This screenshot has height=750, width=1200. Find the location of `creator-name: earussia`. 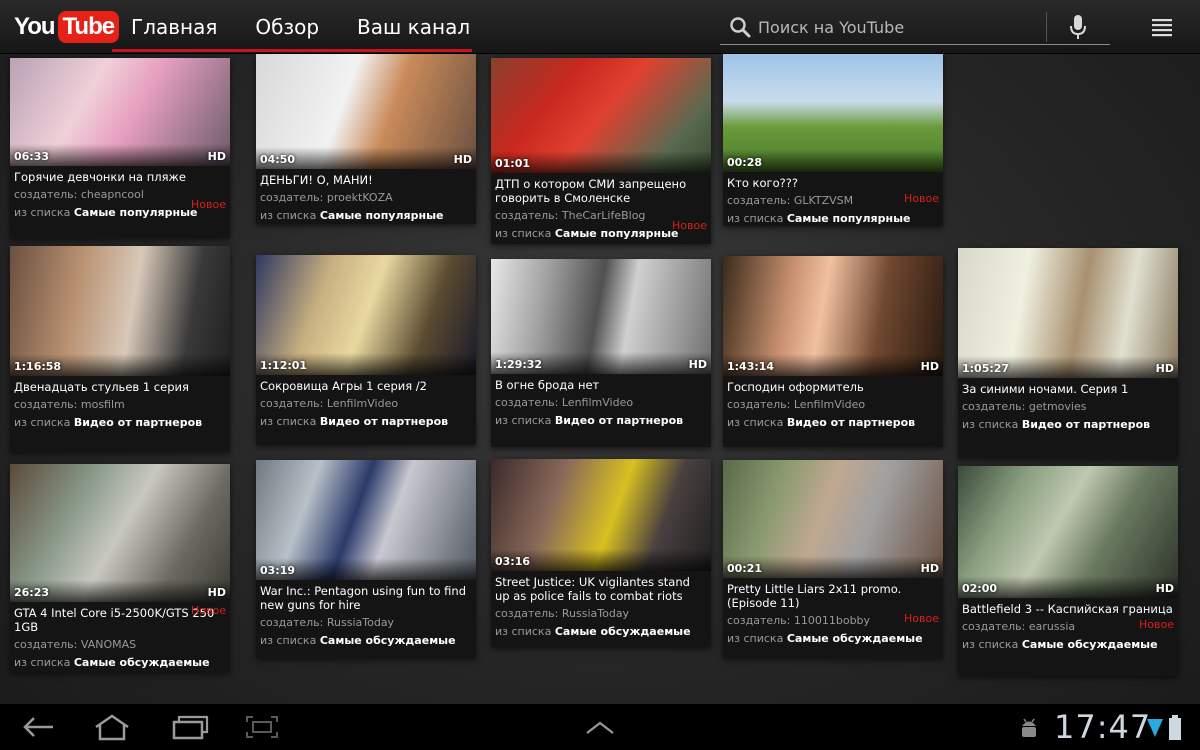

creator-name: earussia is located at coordinates (1052, 626).